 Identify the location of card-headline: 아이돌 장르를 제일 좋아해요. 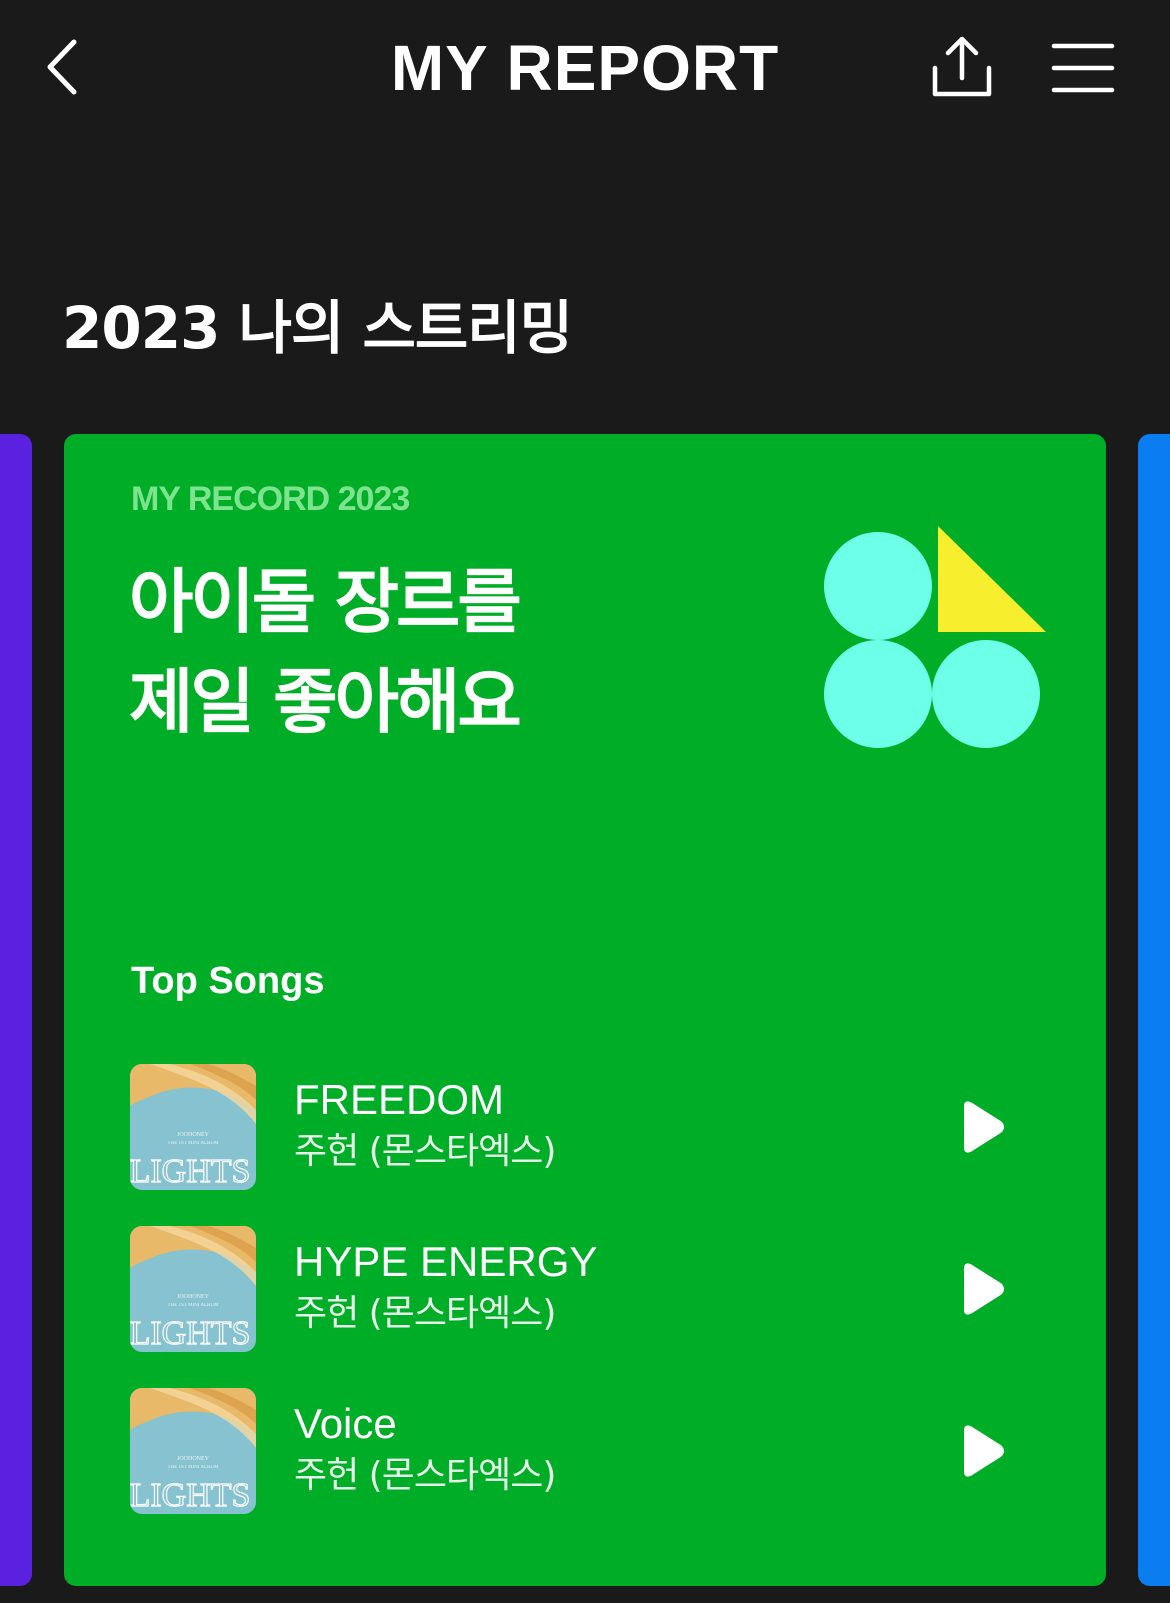
(325, 652).